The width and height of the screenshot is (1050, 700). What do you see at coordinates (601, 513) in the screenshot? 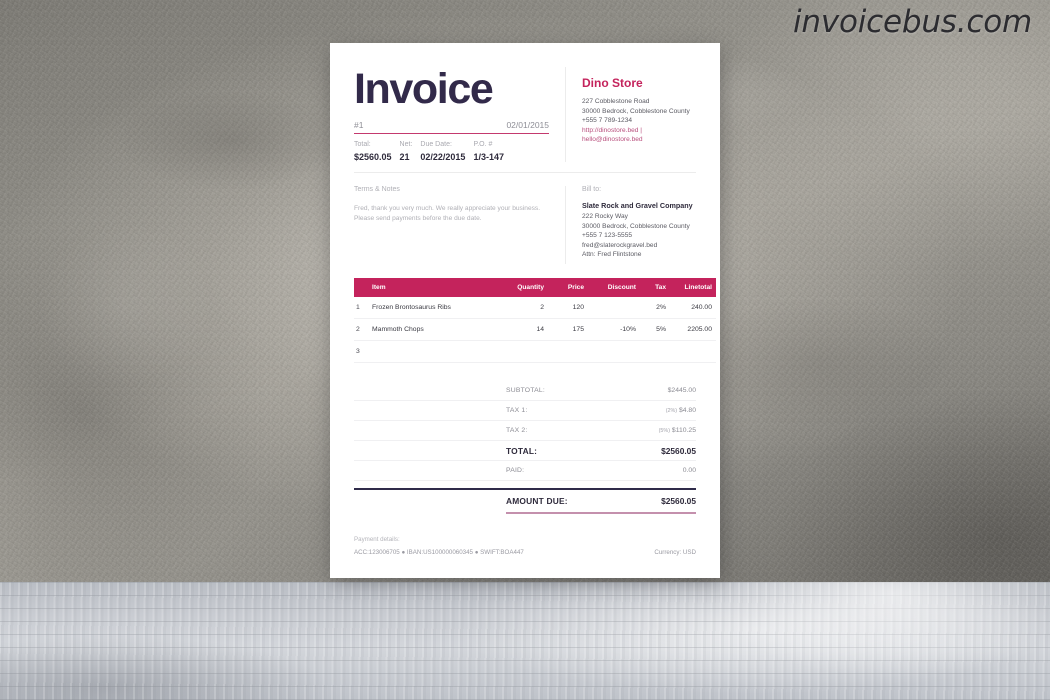
I see `amount-due-underline` at bounding box center [601, 513].